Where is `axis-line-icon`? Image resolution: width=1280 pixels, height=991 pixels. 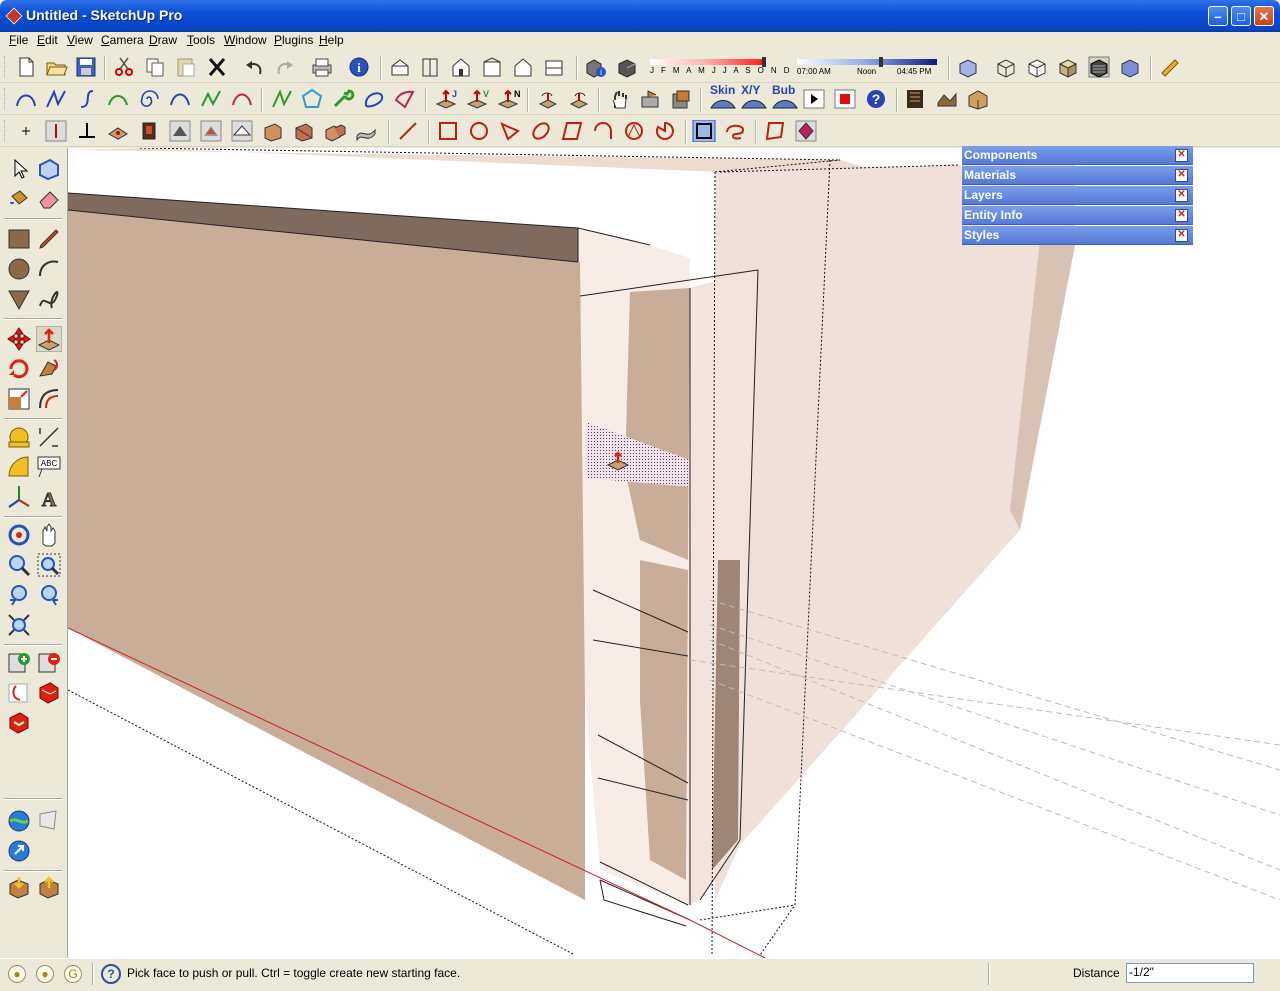
axis-line-icon is located at coordinates (56, 131).